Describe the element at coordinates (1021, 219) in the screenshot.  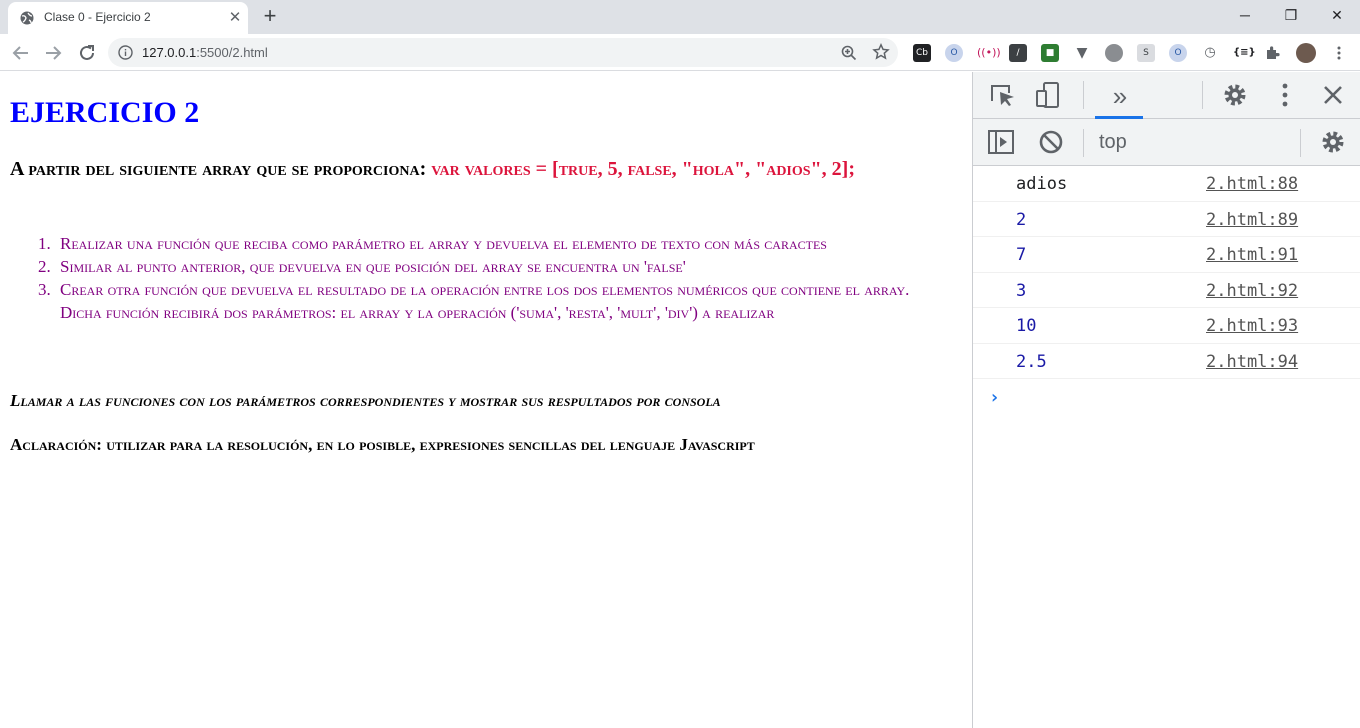
I see `log-value: 2` at that location.